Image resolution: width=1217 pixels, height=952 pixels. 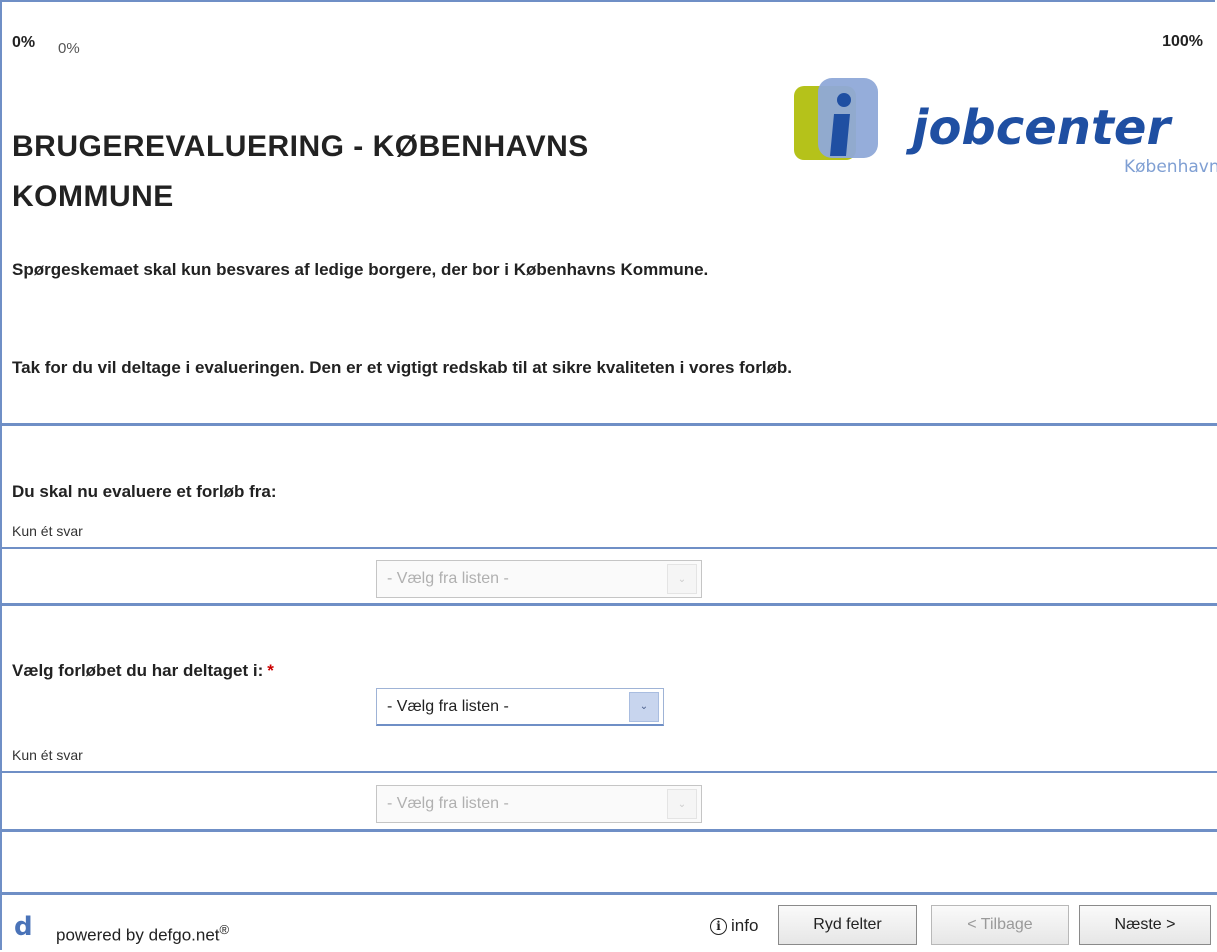 What do you see at coordinates (300, 171) in the screenshot?
I see `page-title: BRUGEREVALUERING - KØBENHAVNS KOMMUNE` at bounding box center [300, 171].